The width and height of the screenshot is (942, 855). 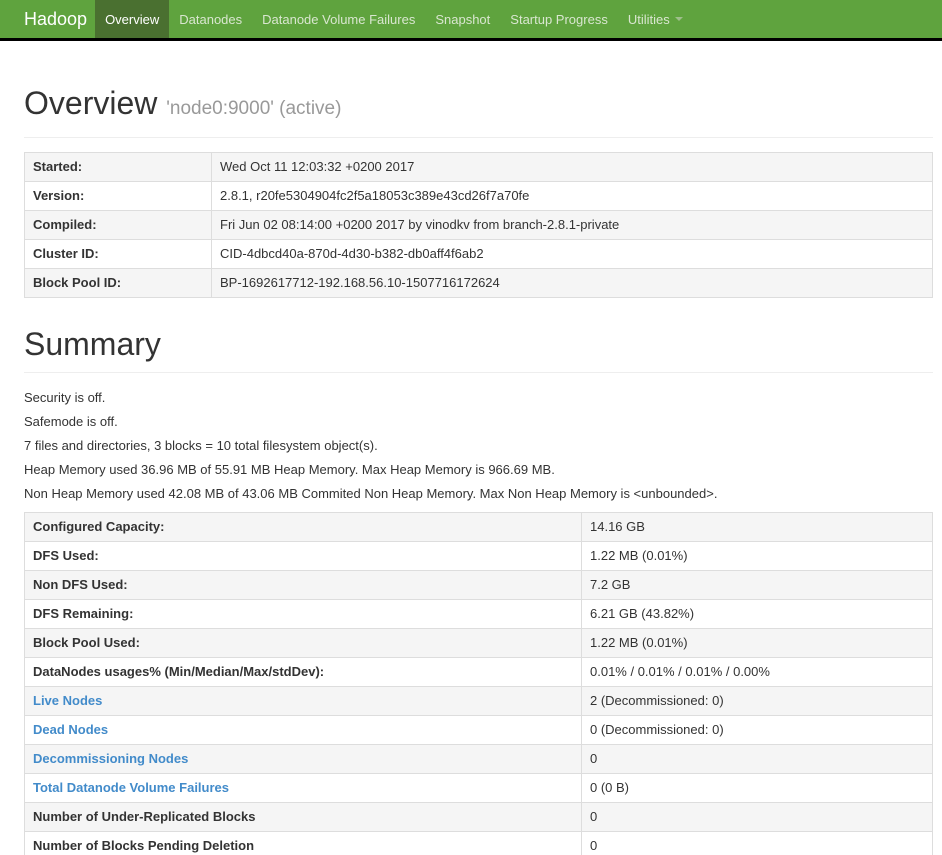 I want to click on nav-item-utilities-label: Utilities, so click(x=648, y=19).